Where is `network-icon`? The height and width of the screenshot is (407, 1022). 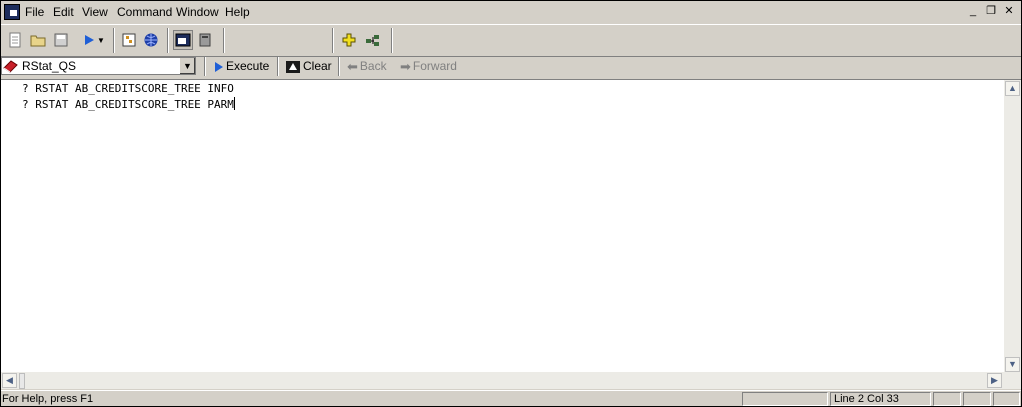
network-icon is located at coordinates (373, 40).